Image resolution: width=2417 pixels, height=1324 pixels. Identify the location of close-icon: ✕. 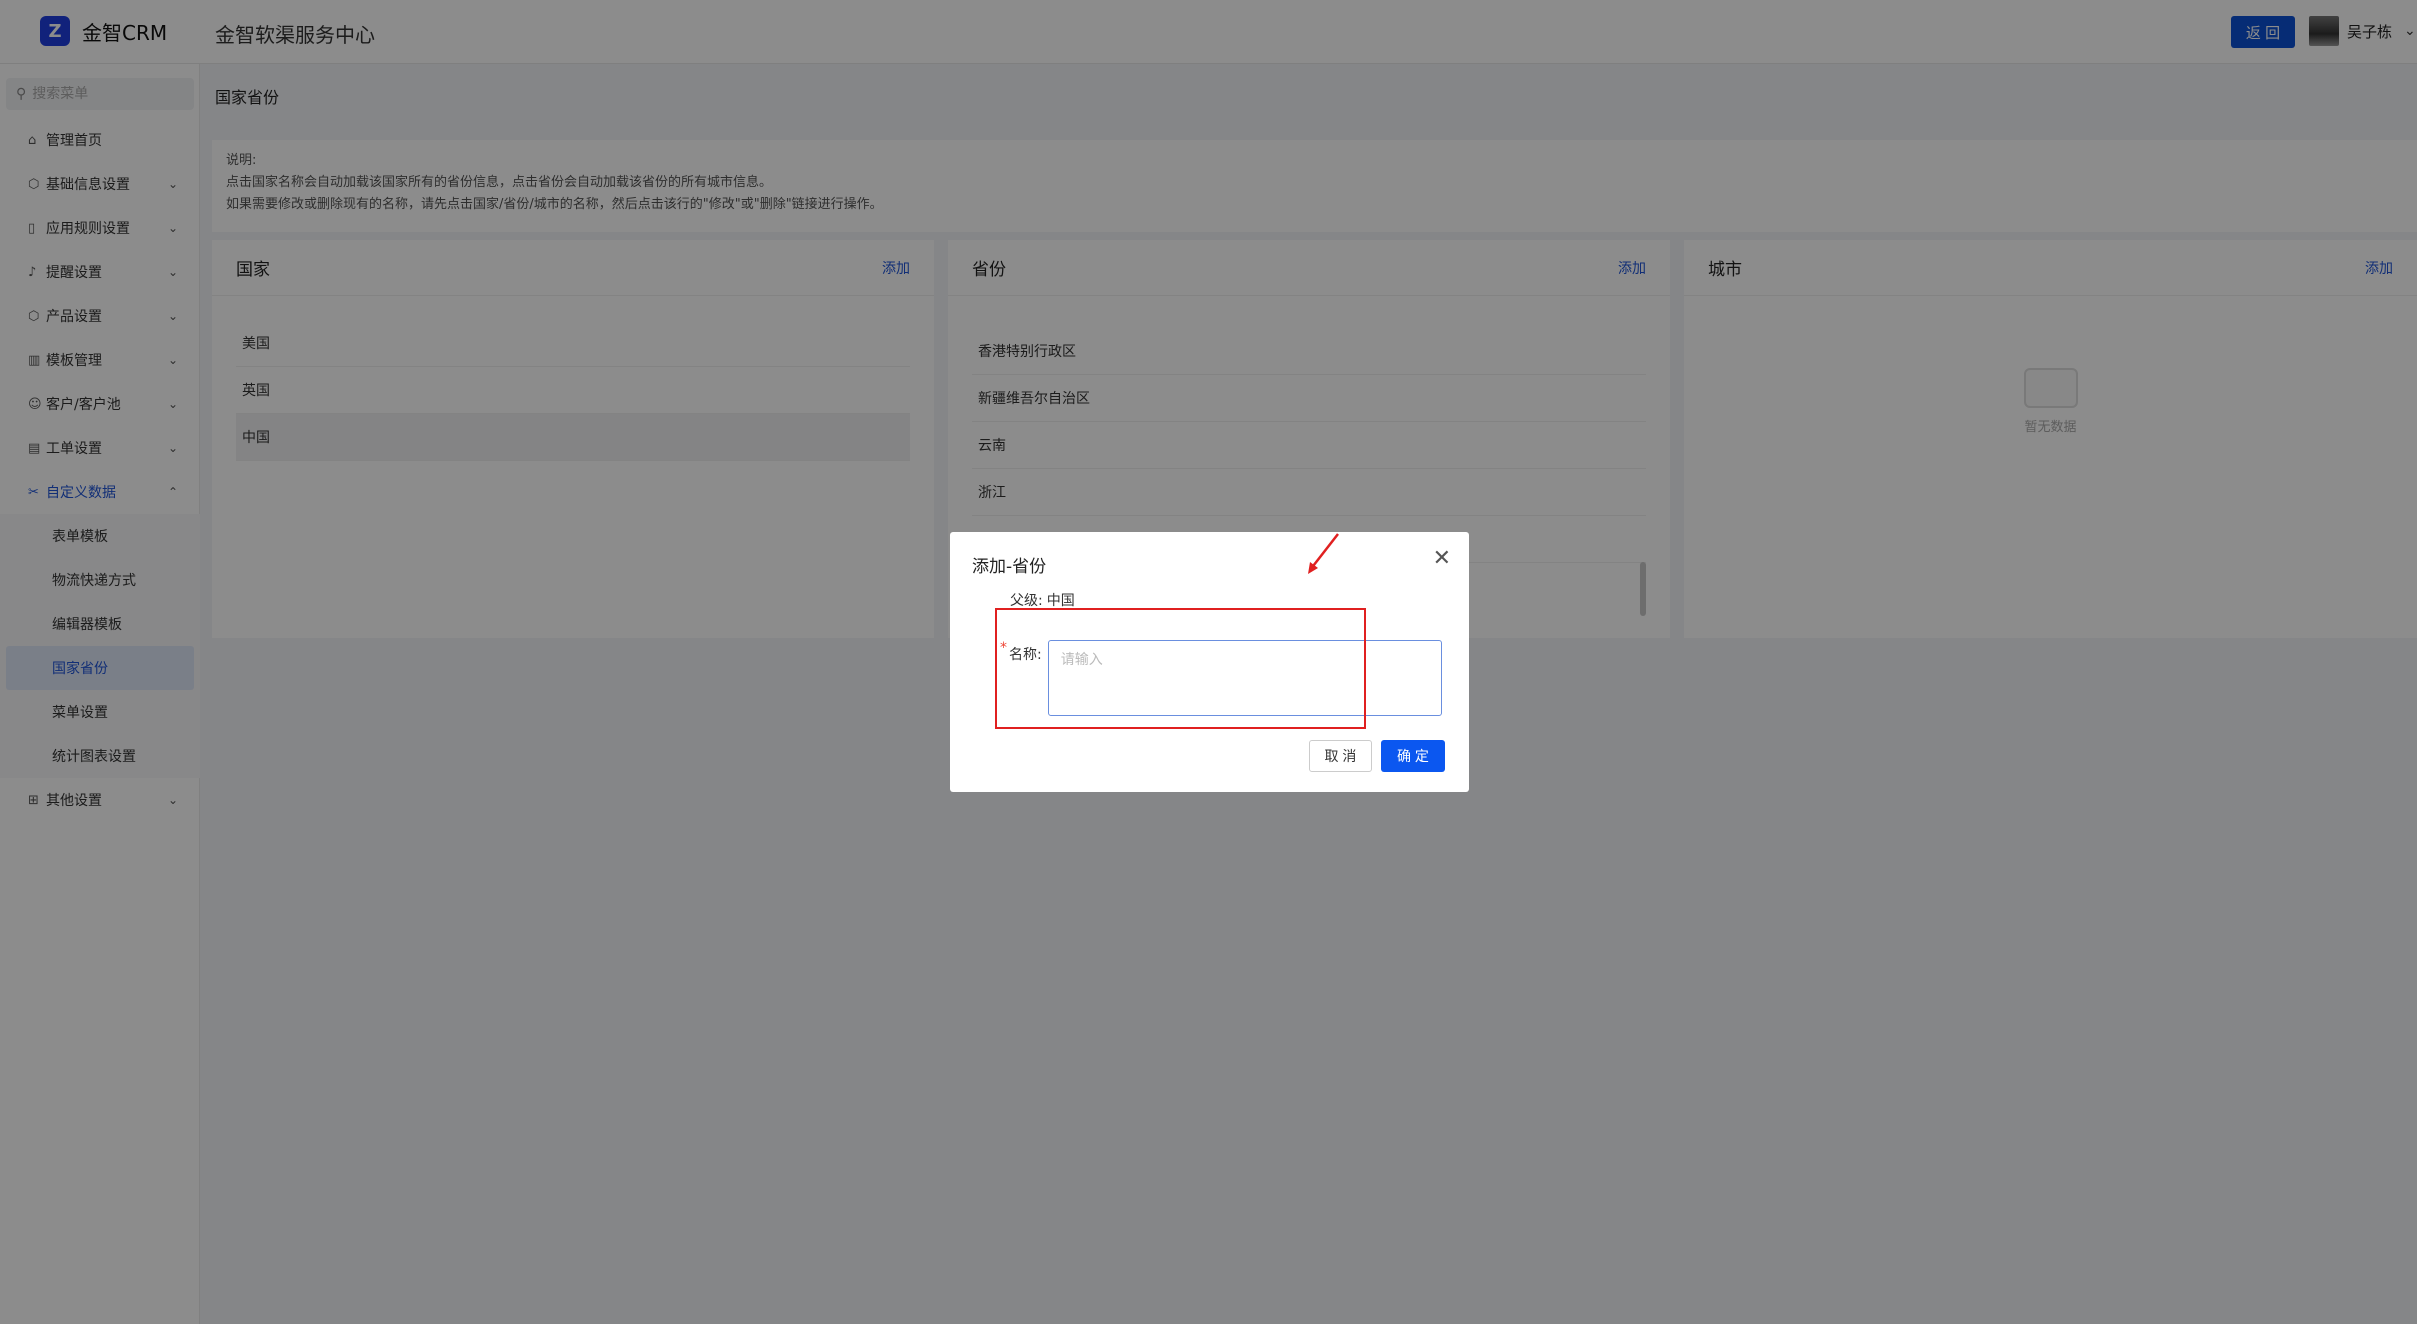
(1442, 558).